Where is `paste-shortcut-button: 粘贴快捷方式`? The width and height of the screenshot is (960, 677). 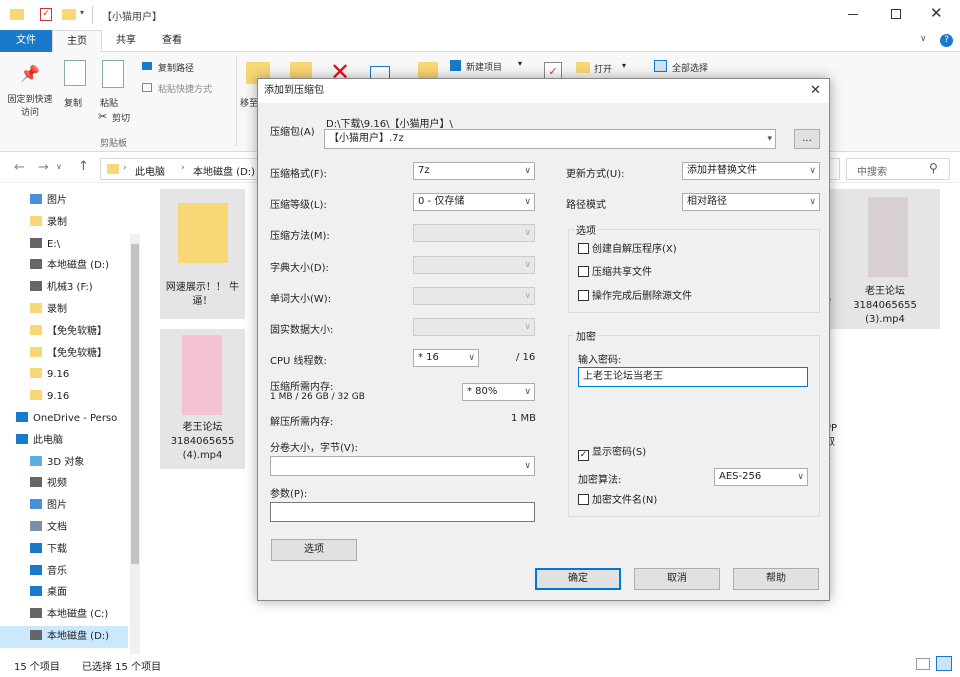 paste-shortcut-button: 粘贴快捷方式 is located at coordinates (185, 88).